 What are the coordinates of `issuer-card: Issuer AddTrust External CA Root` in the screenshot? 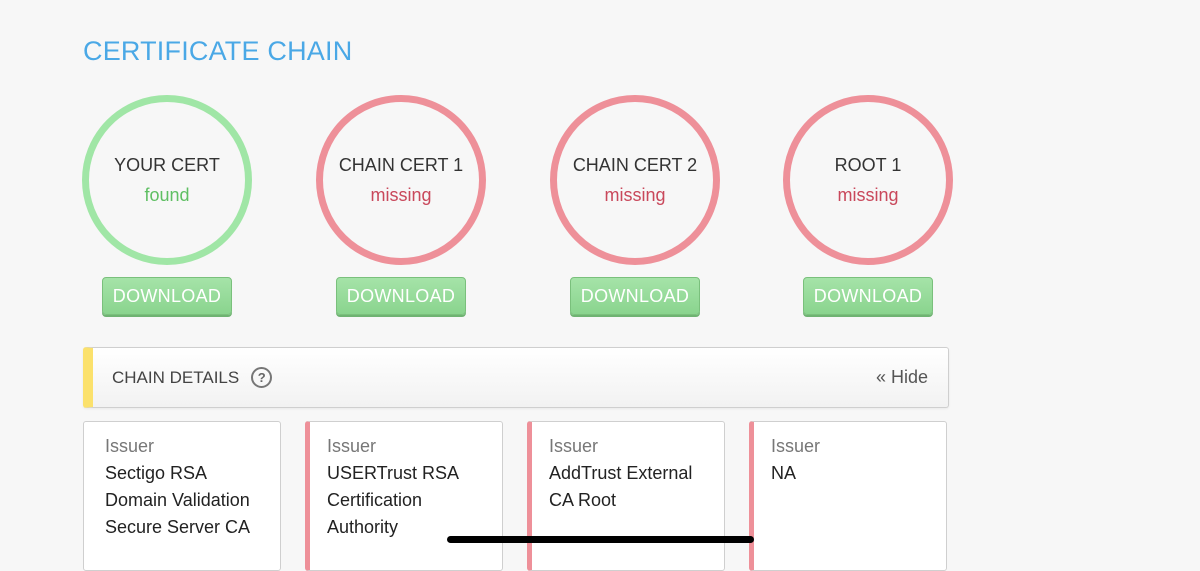 It's located at (626, 496).